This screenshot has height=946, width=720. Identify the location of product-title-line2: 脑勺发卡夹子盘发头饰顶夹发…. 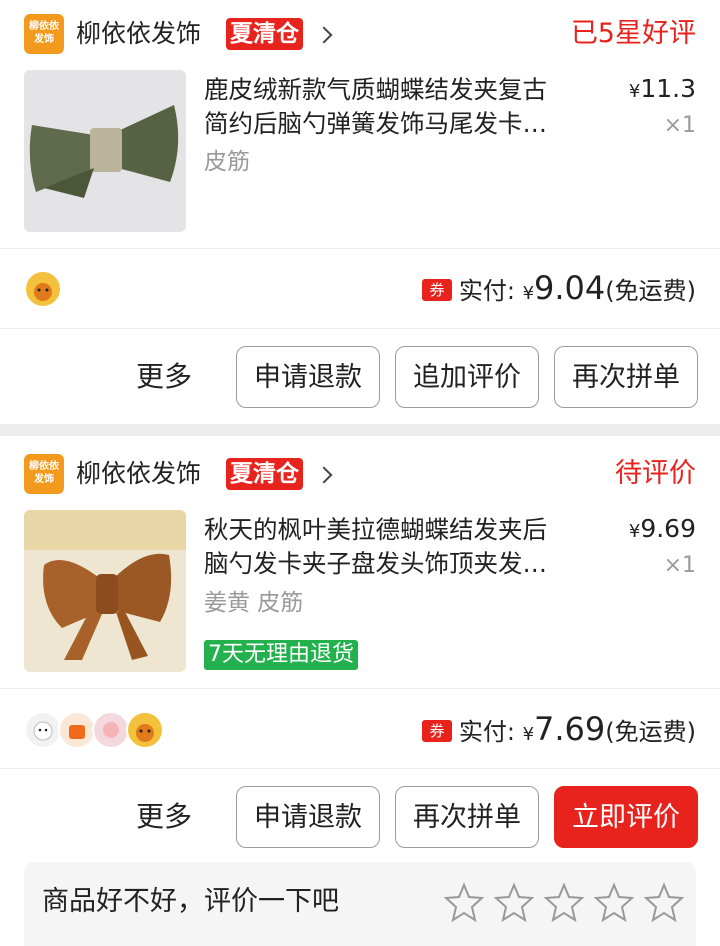
(401, 563).